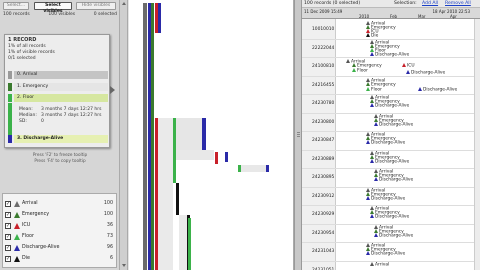  What do you see at coordinates (124, 3) in the screenshot?
I see `scroll-up-icon` at bounding box center [124, 3].